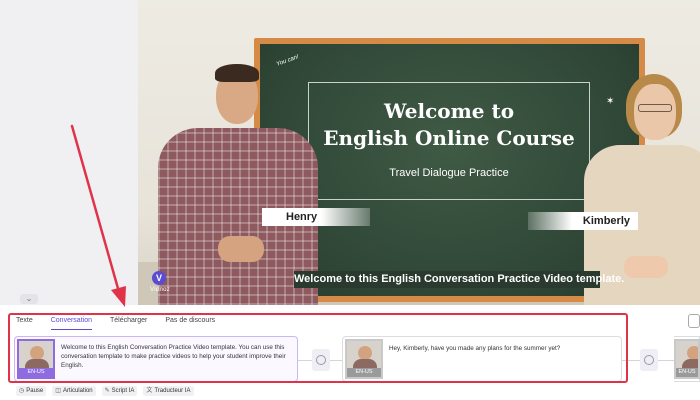 The height and width of the screenshot is (400, 700). I want to click on speaker-avatar-thumbnail: EN-US, so click(687, 359).